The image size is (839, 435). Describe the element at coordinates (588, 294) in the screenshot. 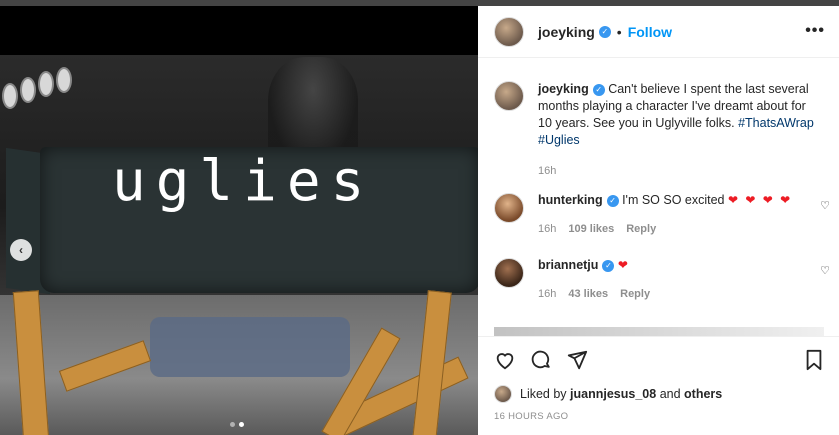

I see `comment-likes: 43 likes` at that location.